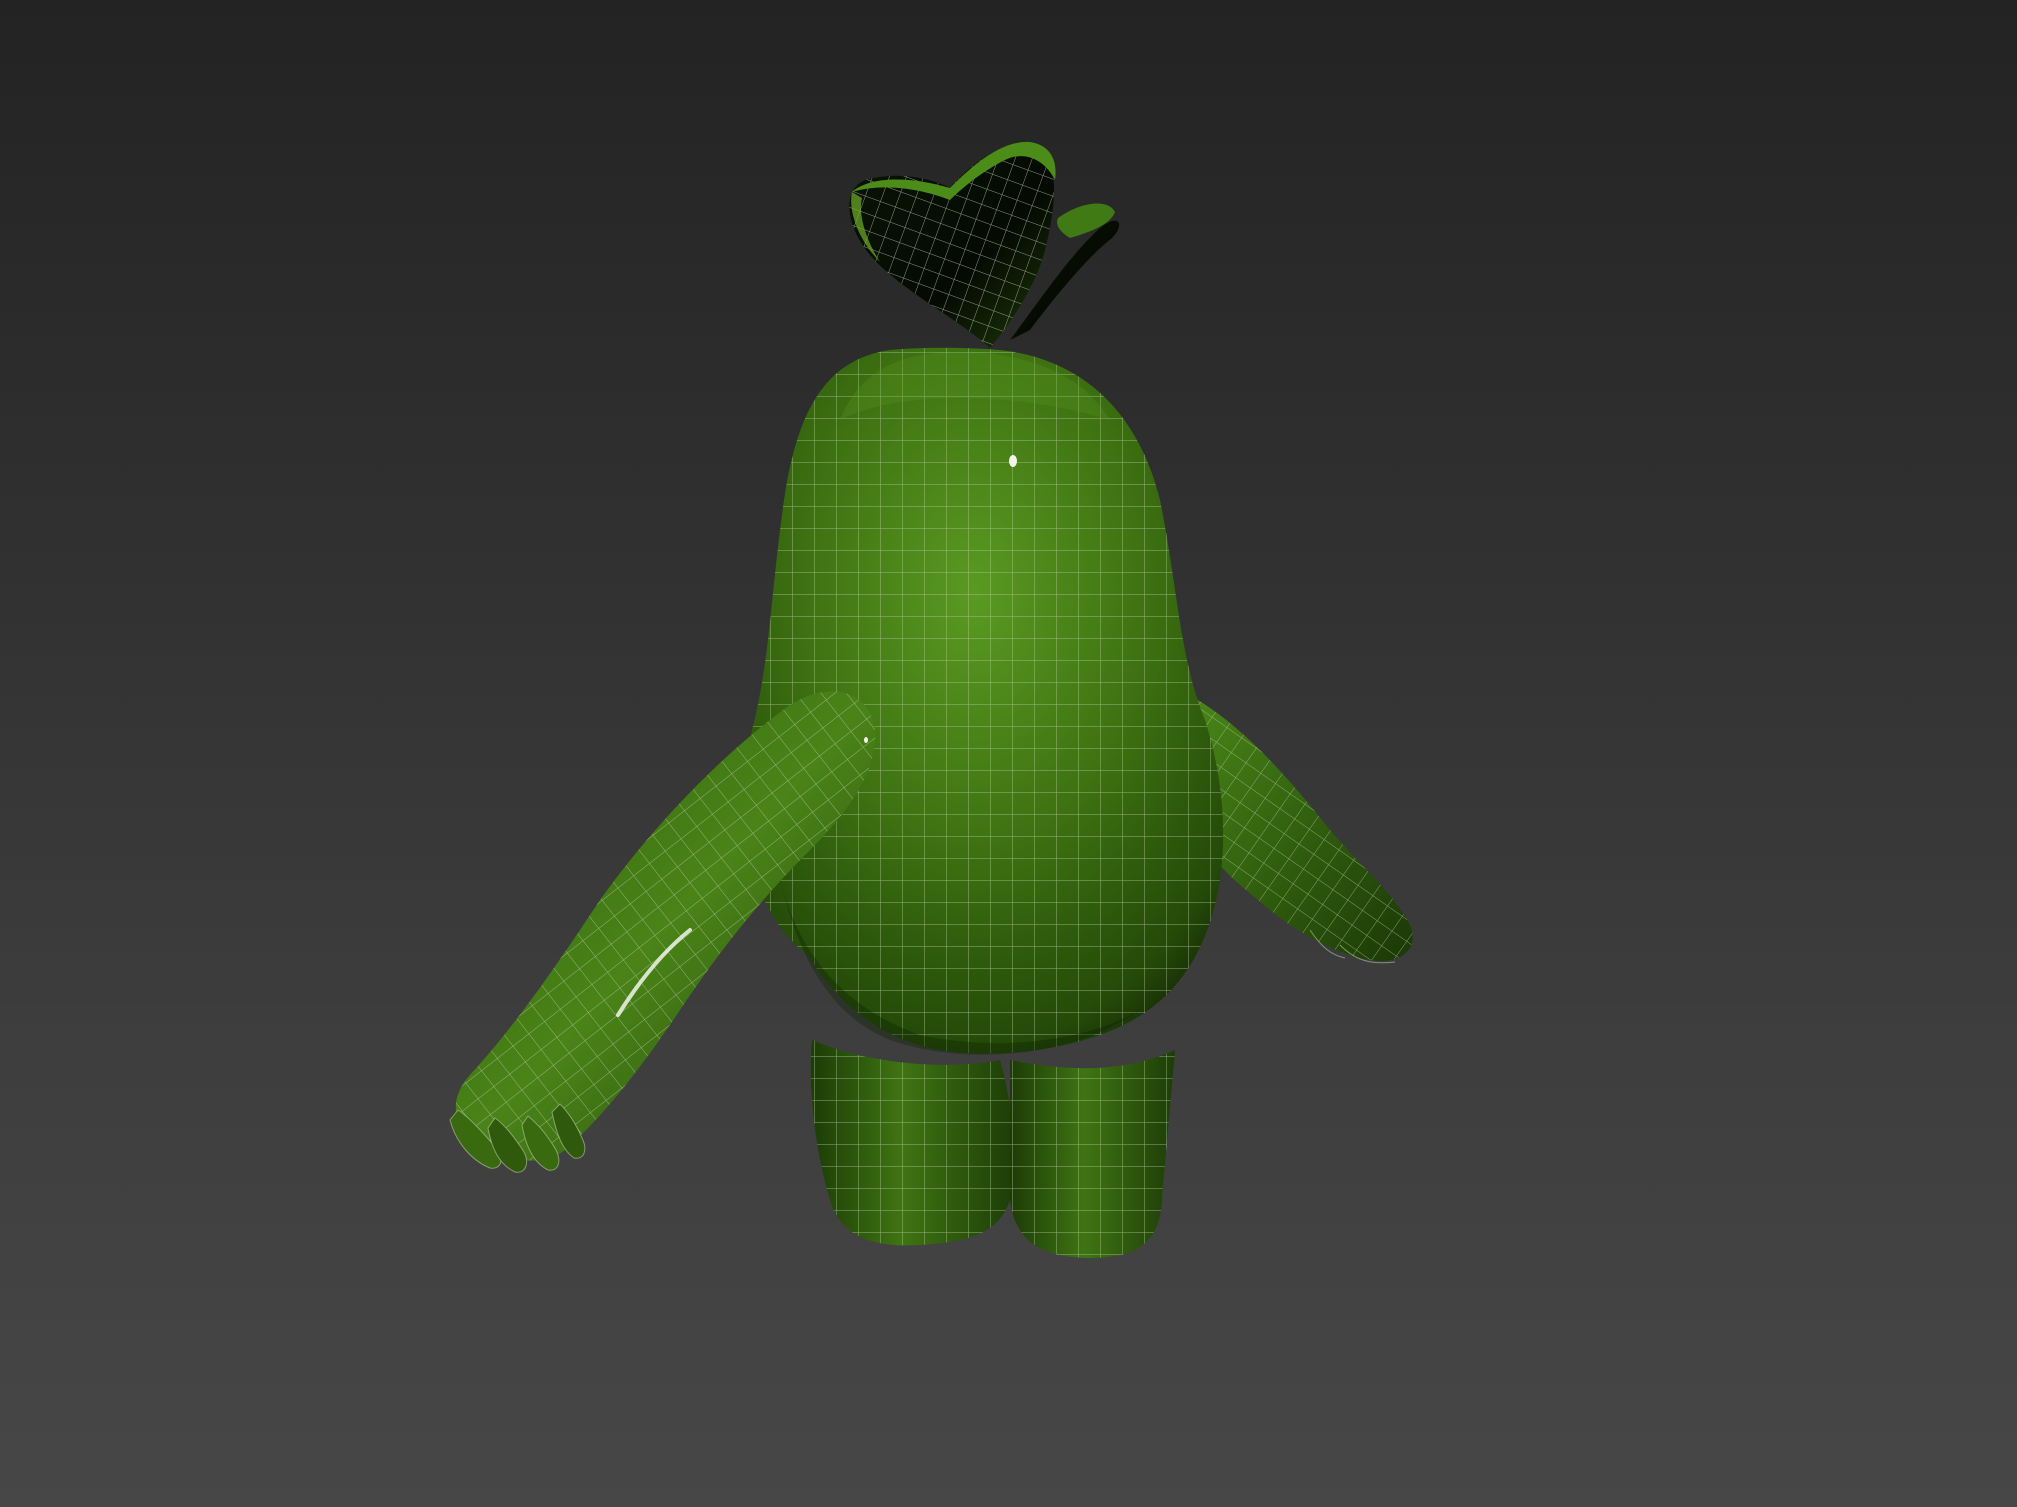  What do you see at coordinates (1013, 461) in the screenshot?
I see `head-highlight` at bounding box center [1013, 461].